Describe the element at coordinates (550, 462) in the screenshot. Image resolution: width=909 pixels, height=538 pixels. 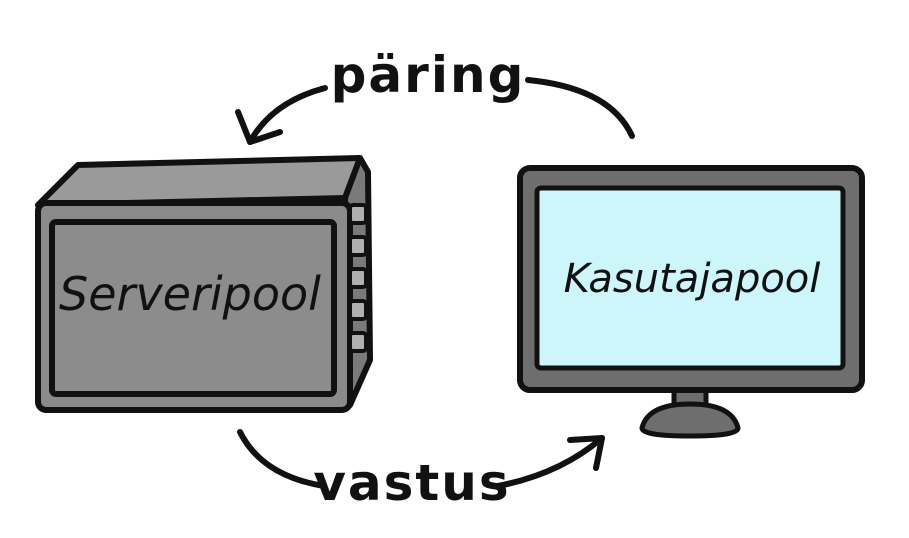
I see `response-arrow-right-segment` at that location.